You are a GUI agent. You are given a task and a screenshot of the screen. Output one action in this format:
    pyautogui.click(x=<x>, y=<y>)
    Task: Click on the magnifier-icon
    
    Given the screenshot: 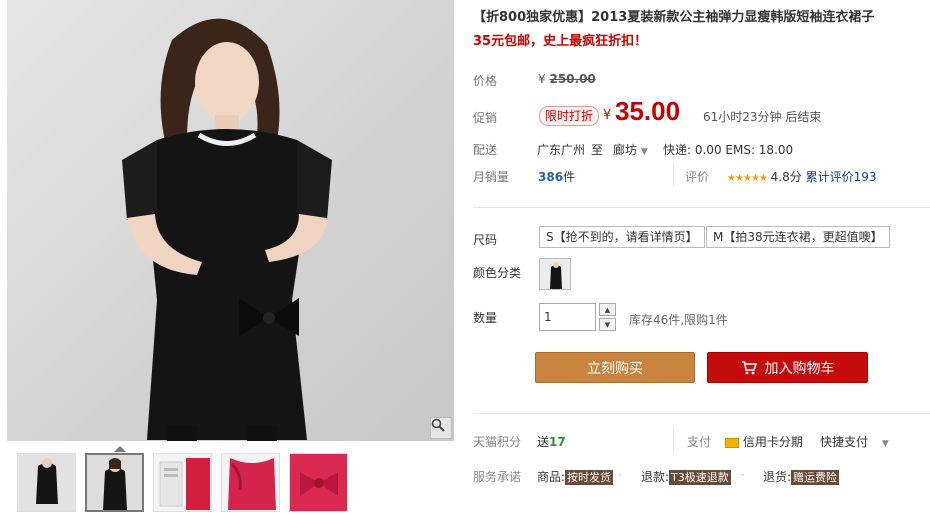 What is the action you would take?
    pyautogui.click(x=438, y=425)
    